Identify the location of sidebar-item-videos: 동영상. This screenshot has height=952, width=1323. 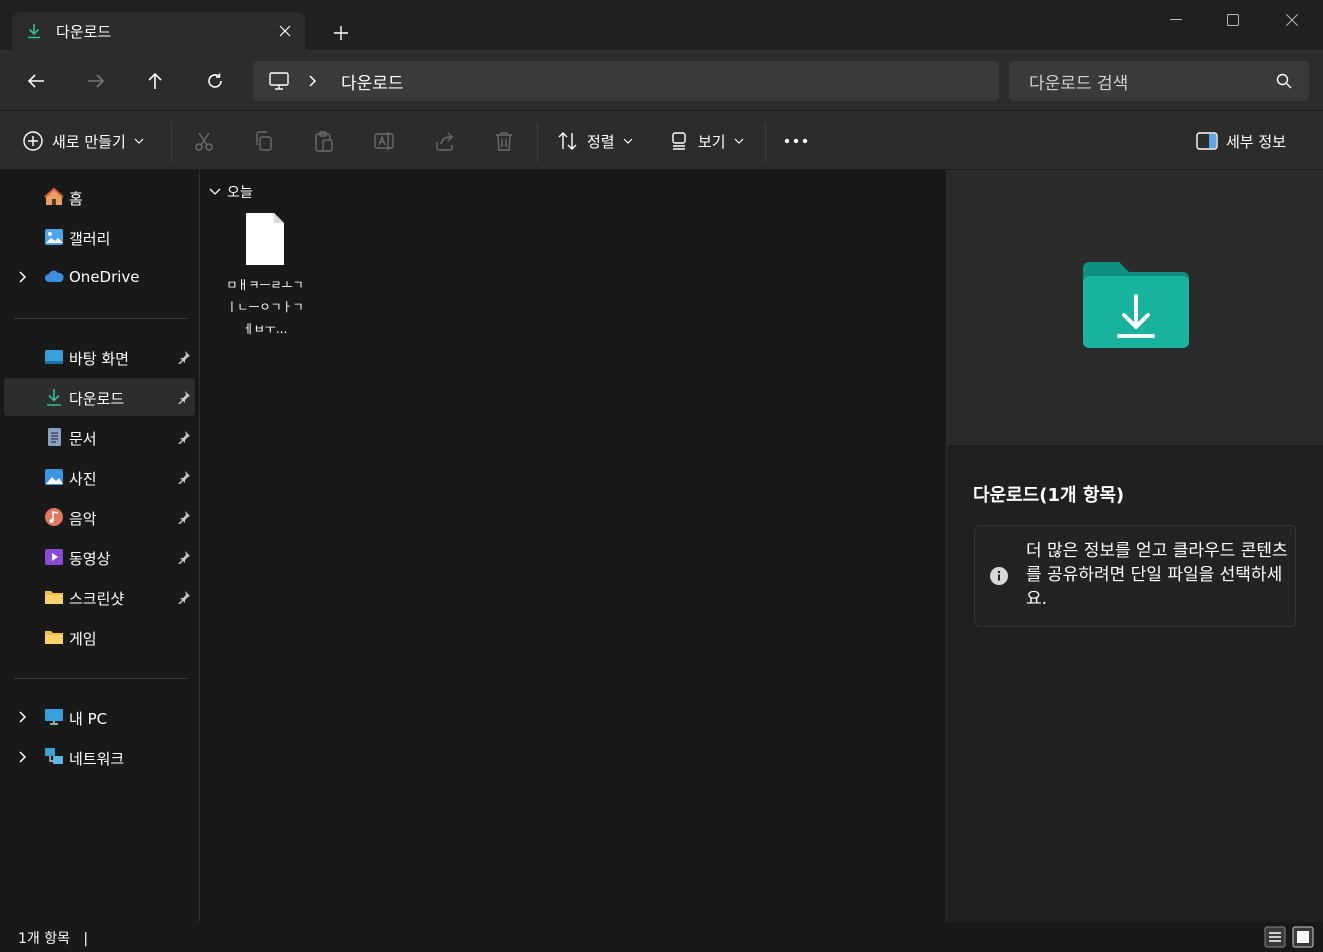
(99, 557).